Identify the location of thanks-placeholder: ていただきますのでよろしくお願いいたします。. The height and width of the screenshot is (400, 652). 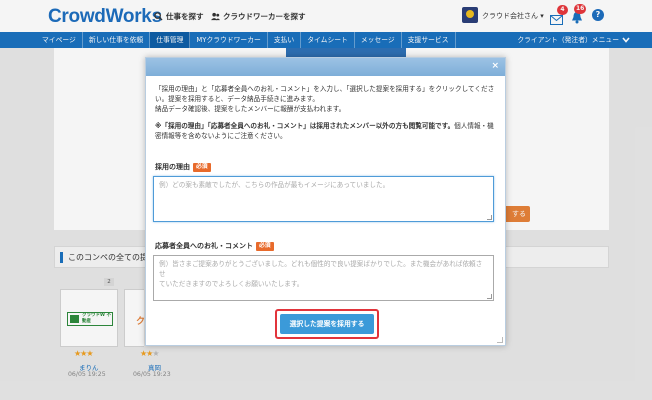
(231, 284).